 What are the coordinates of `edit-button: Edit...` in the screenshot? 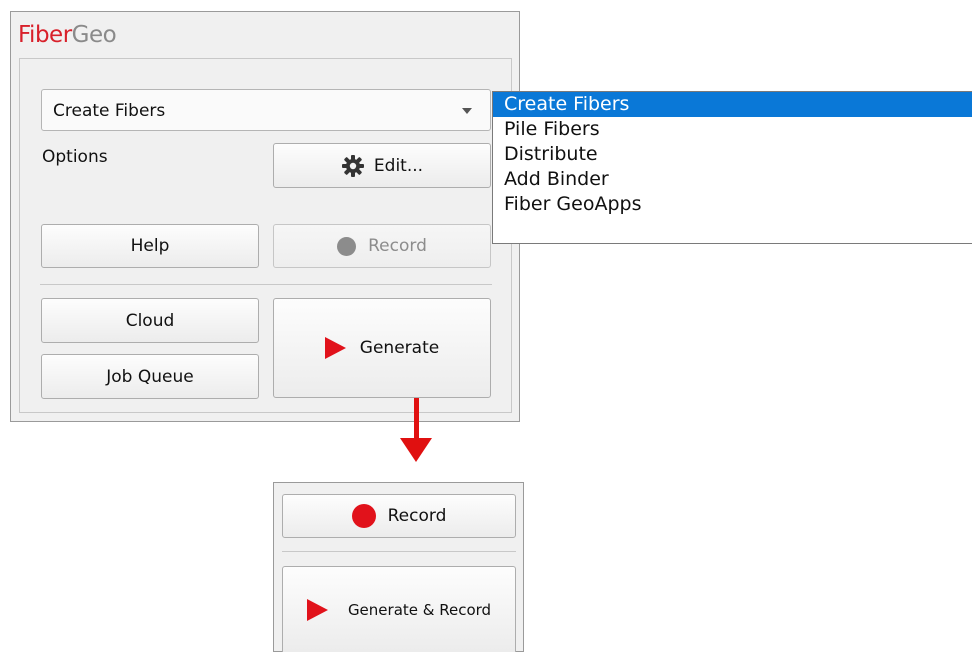 It's located at (382, 165).